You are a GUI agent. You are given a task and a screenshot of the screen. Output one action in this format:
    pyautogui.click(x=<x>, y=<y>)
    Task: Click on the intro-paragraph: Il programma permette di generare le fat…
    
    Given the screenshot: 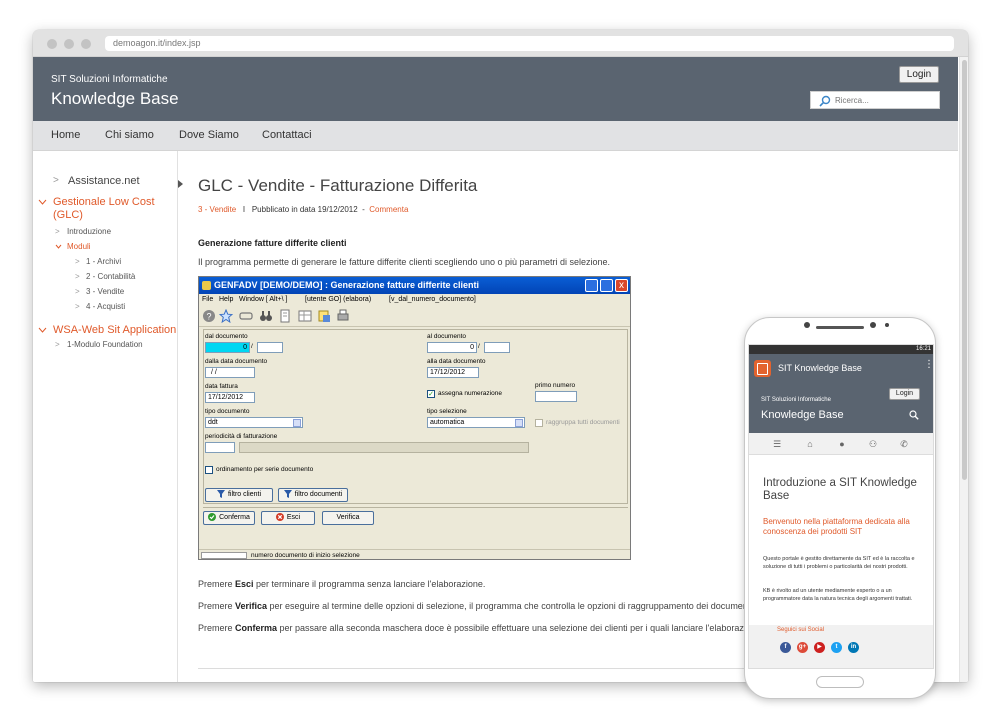 What is the action you would take?
    pyautogui.click(x=404, y=262)
    